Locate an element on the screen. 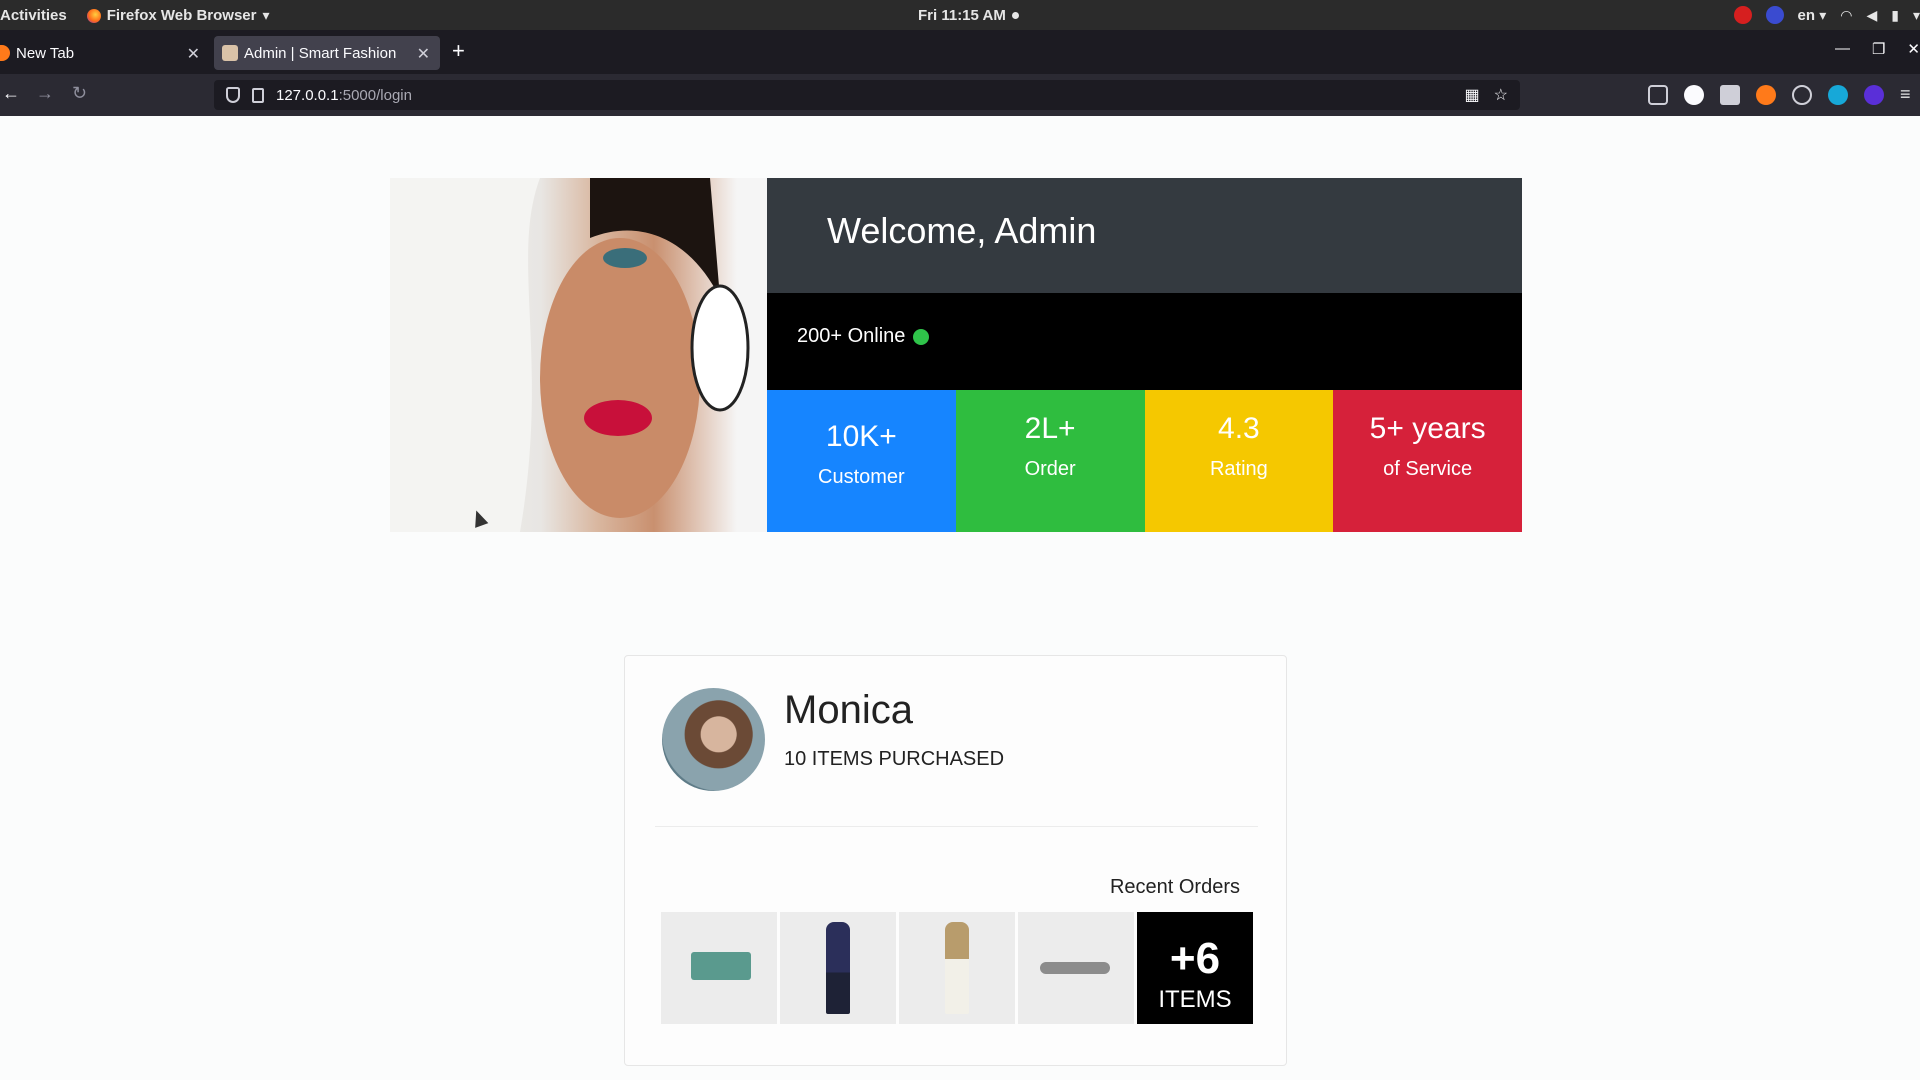  notification-dot-icon is located at coordinates (1015, 15).